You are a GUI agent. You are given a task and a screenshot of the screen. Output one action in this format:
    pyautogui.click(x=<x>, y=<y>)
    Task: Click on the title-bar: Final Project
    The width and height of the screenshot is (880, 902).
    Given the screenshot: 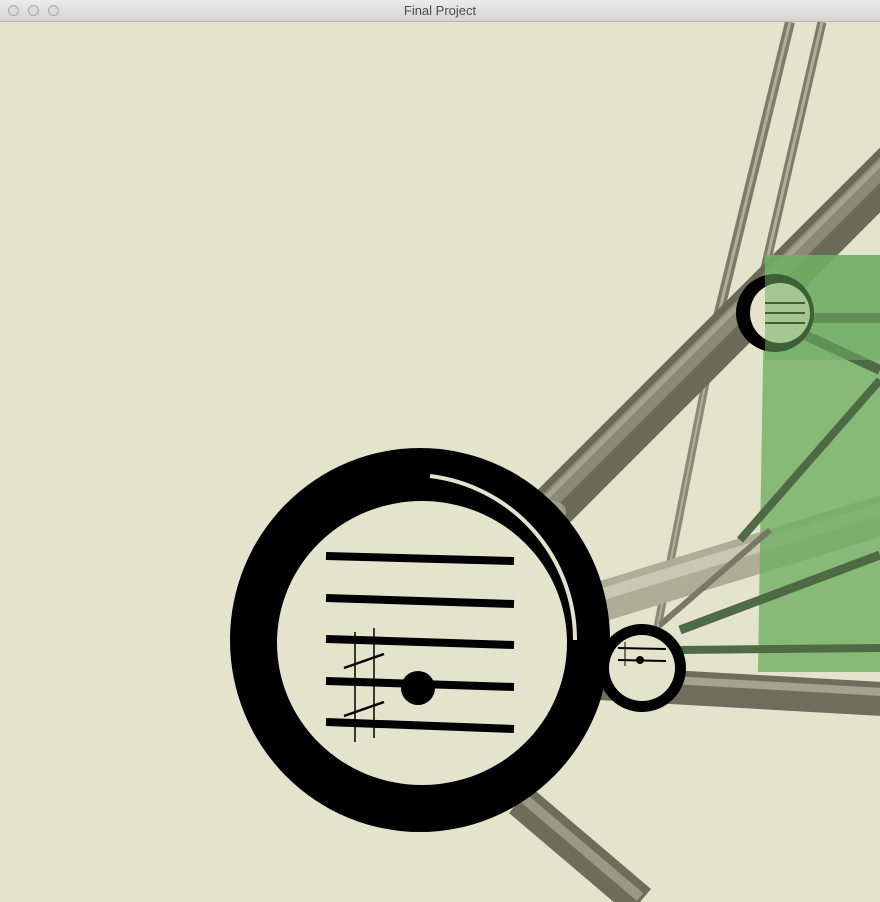 What is the action you would take?
    pyautogui.click(x=440, y=11)
    